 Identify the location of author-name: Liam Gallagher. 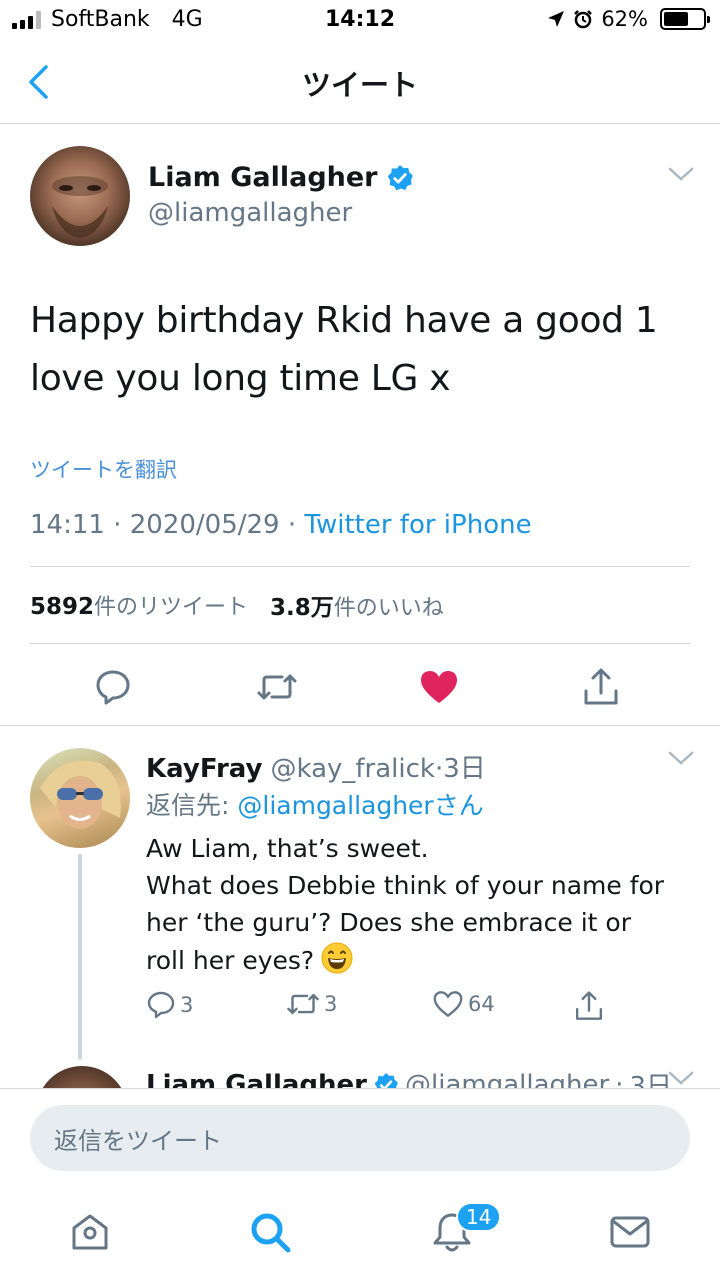
(281, 177).